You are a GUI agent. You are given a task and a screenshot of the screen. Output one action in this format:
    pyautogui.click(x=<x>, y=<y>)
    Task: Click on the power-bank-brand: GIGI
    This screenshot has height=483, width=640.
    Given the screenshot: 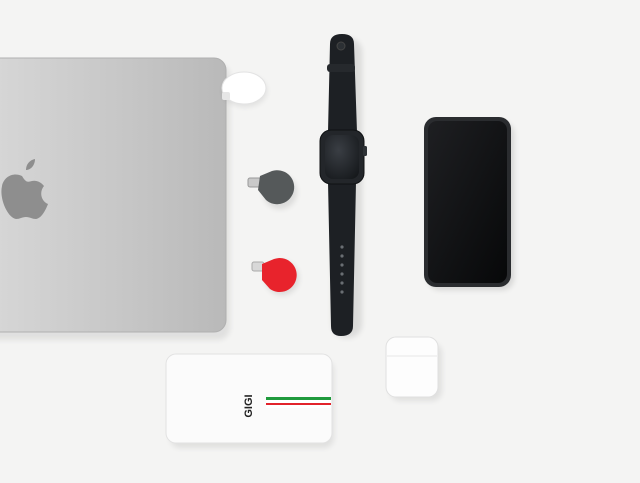 What is the action you would take?
    pyautogui.click(x=249, y=405)
    